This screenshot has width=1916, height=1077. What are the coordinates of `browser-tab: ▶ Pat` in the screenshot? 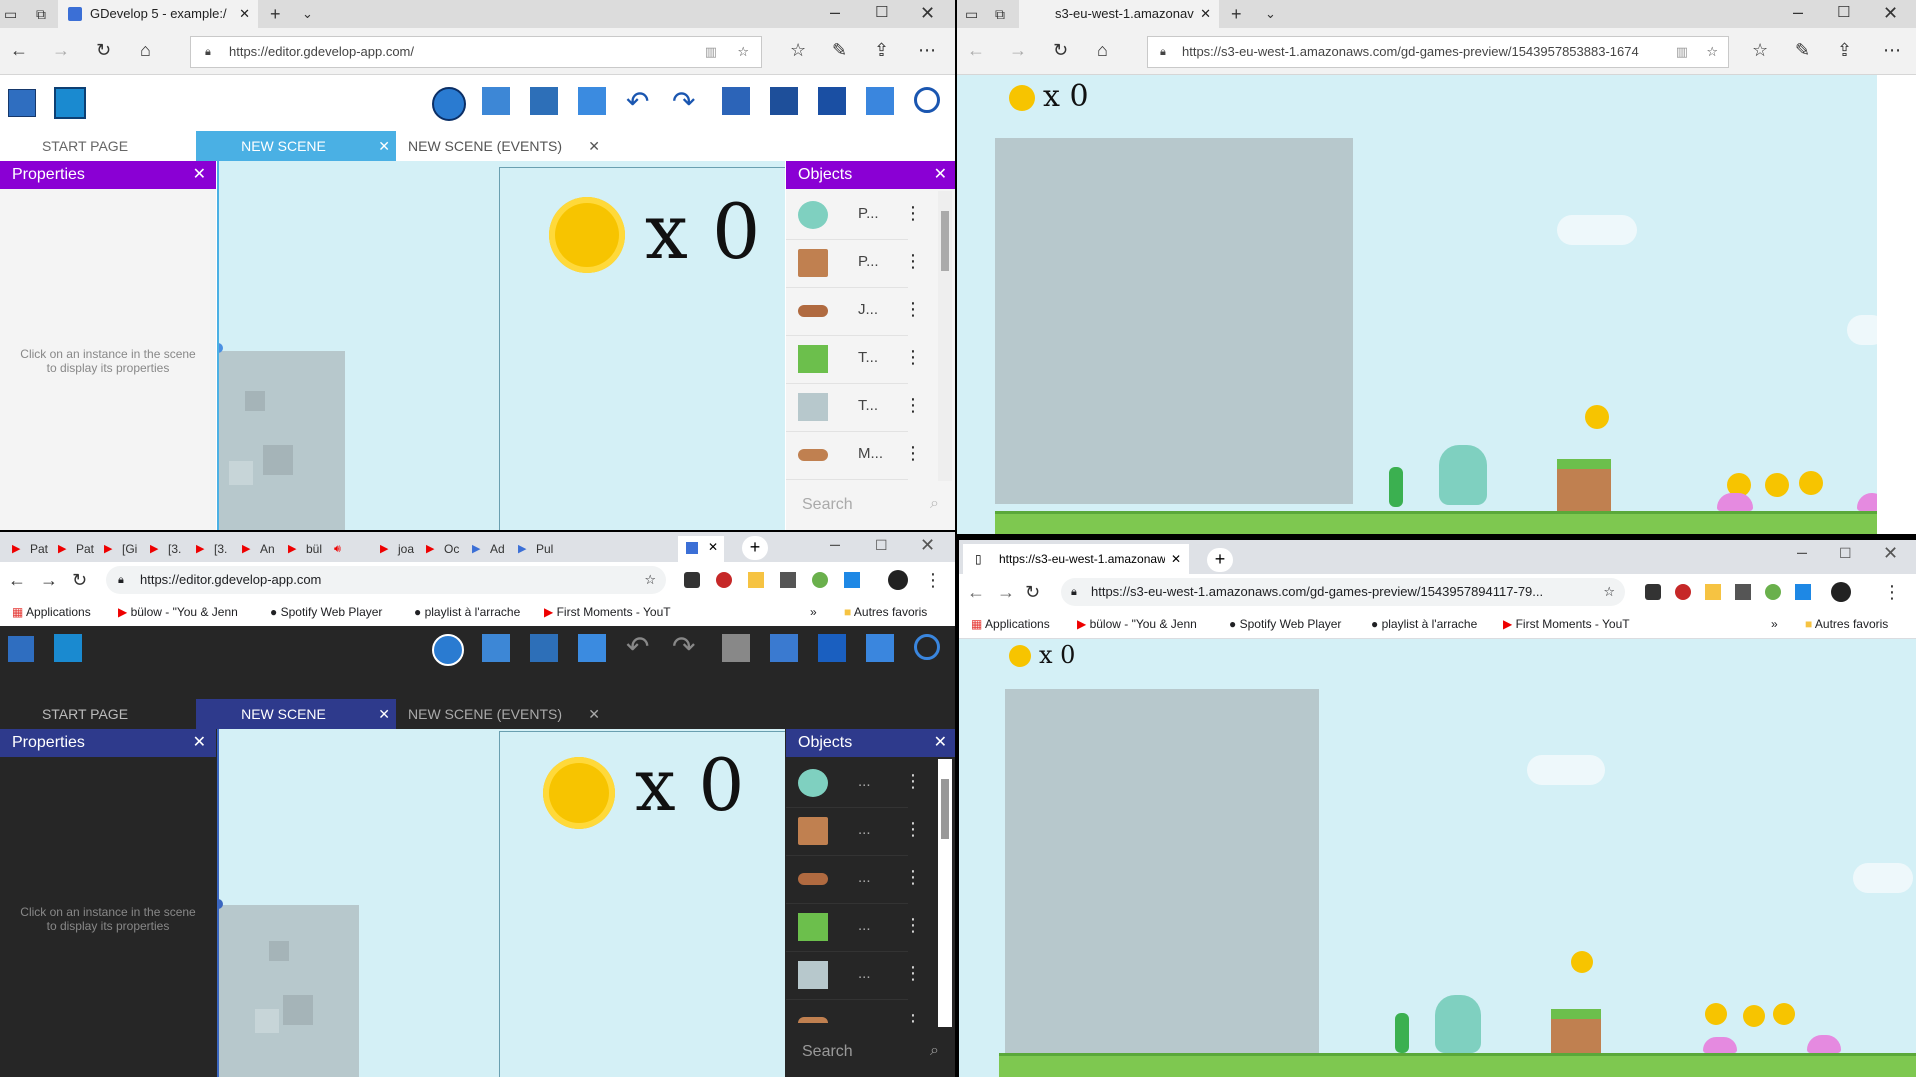 It's located at (29, 549).